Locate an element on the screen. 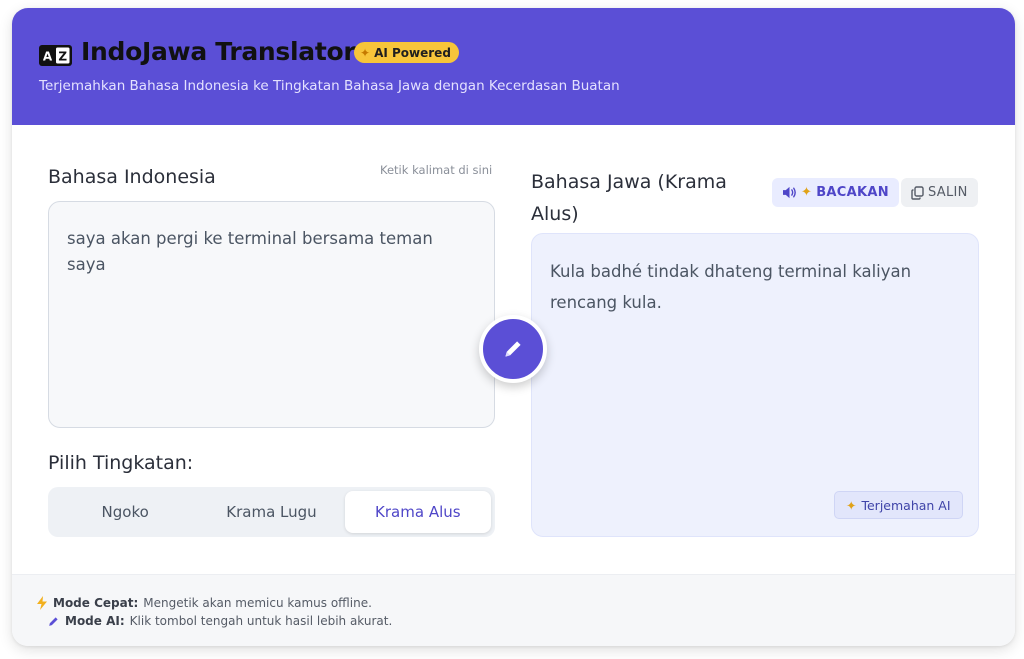 The width and height of the screenshot is (1024, 659). copy-label: SALIN is located at coordinates (948, 192).